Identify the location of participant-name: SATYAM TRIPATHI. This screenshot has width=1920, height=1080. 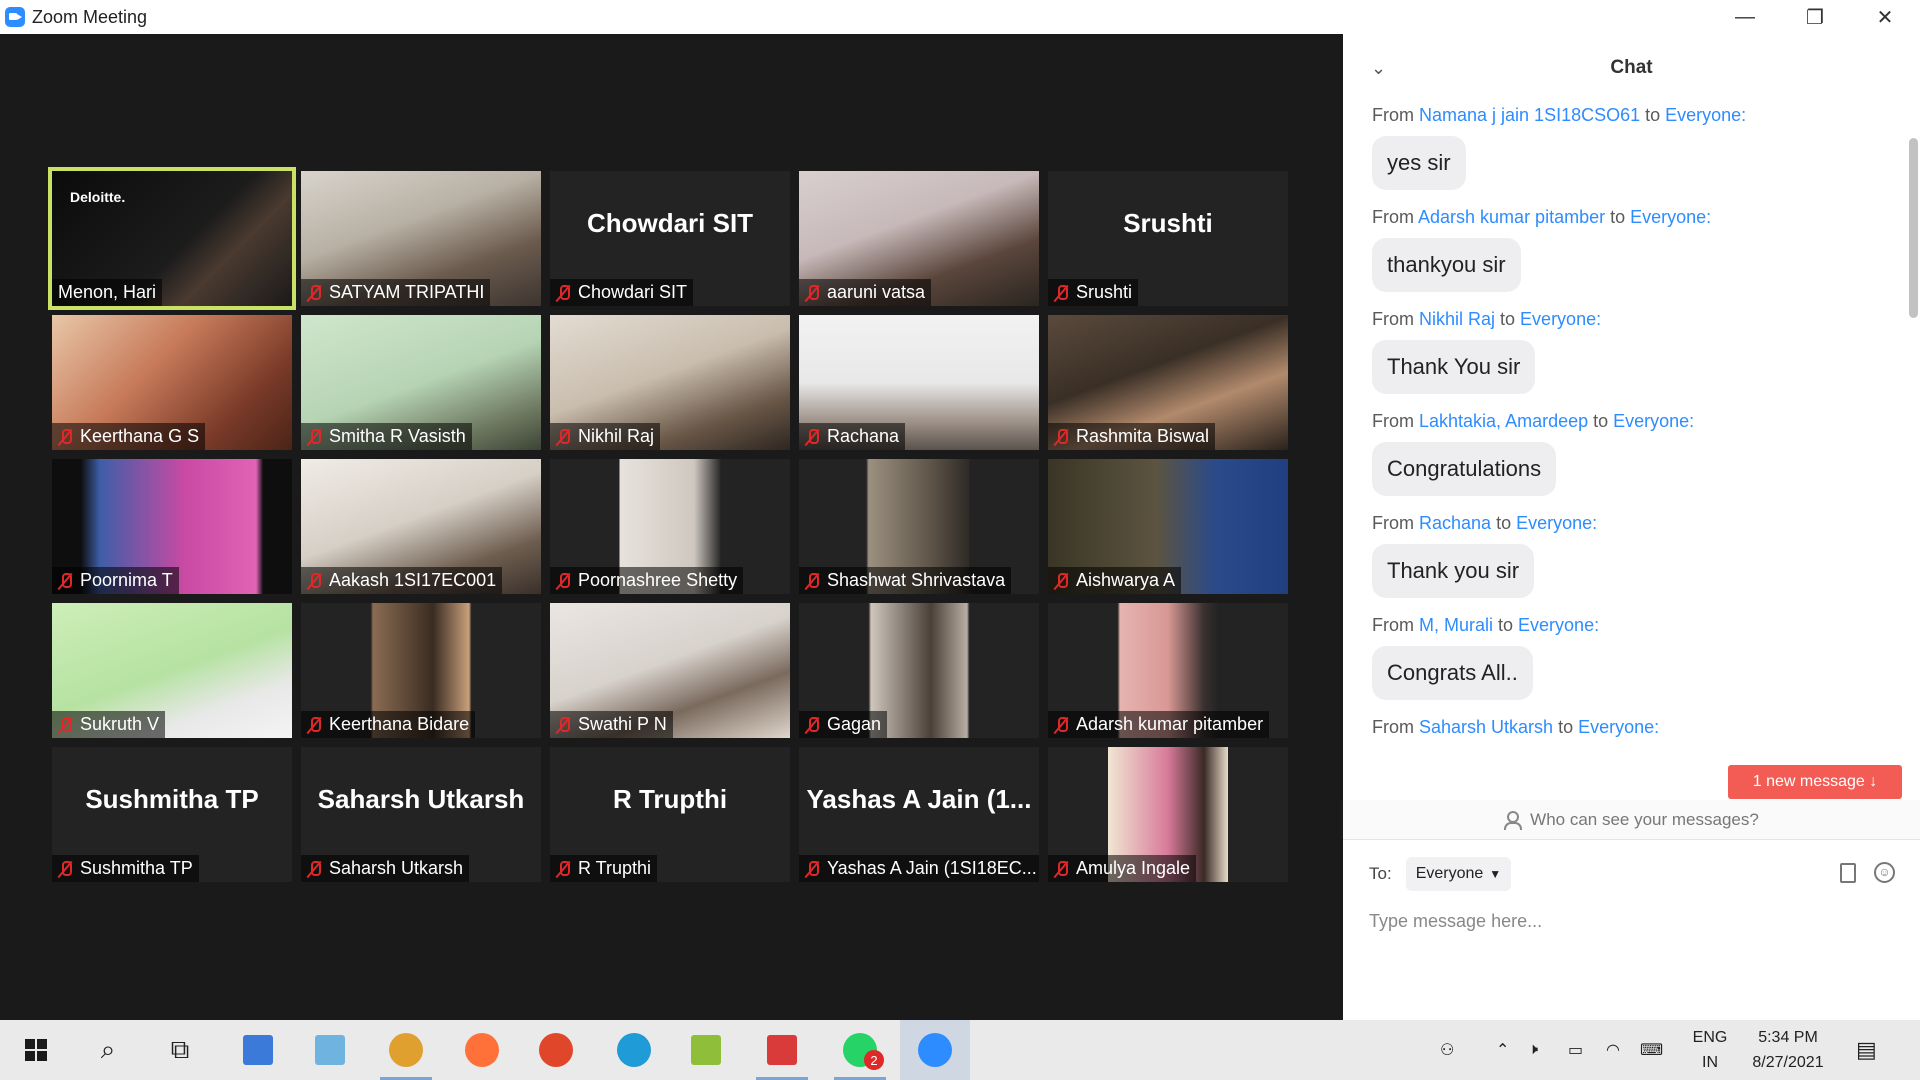
(407, 292).